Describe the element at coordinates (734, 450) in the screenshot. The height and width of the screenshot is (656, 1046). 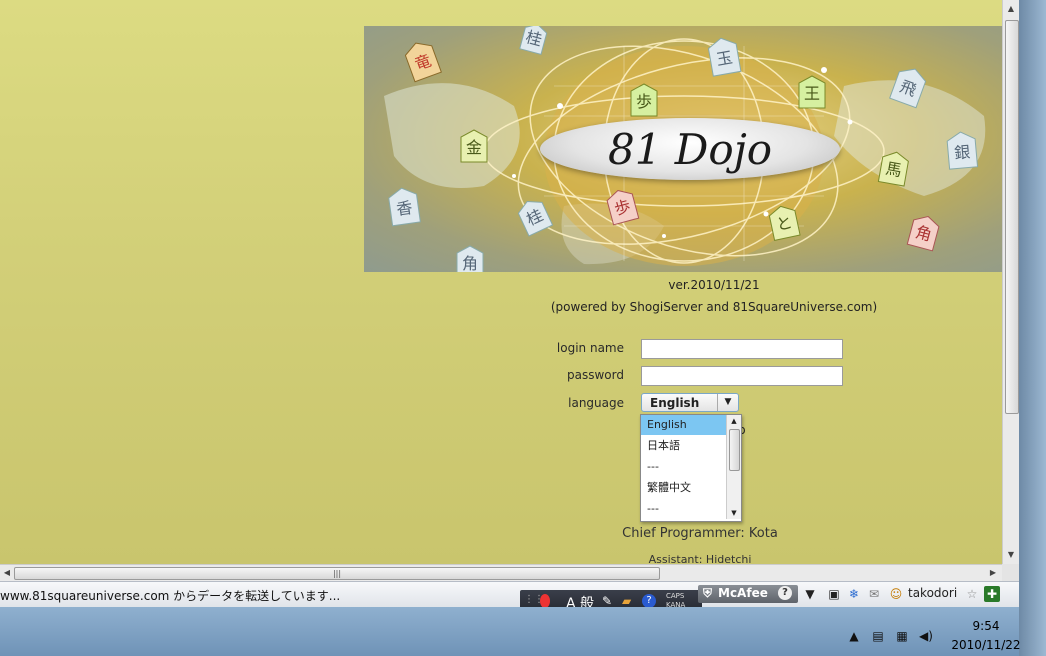
I see `dropdown-scroll-thumb` at that location.